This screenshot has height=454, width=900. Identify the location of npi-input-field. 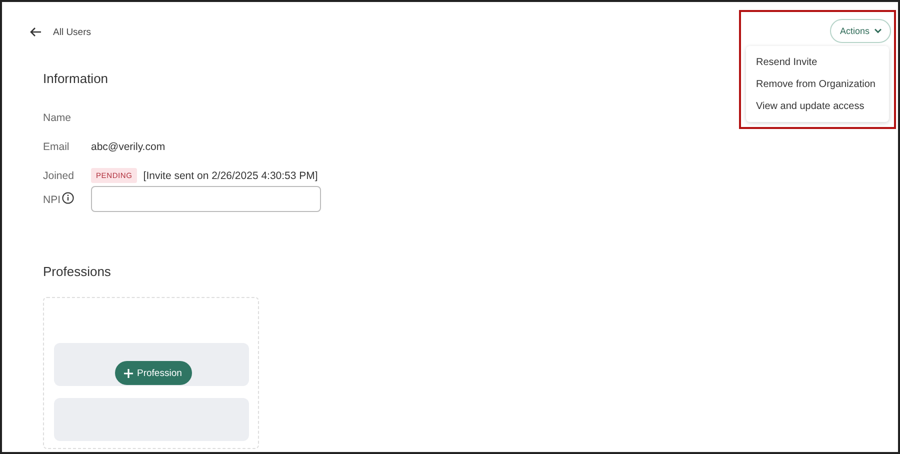
(206, 199).